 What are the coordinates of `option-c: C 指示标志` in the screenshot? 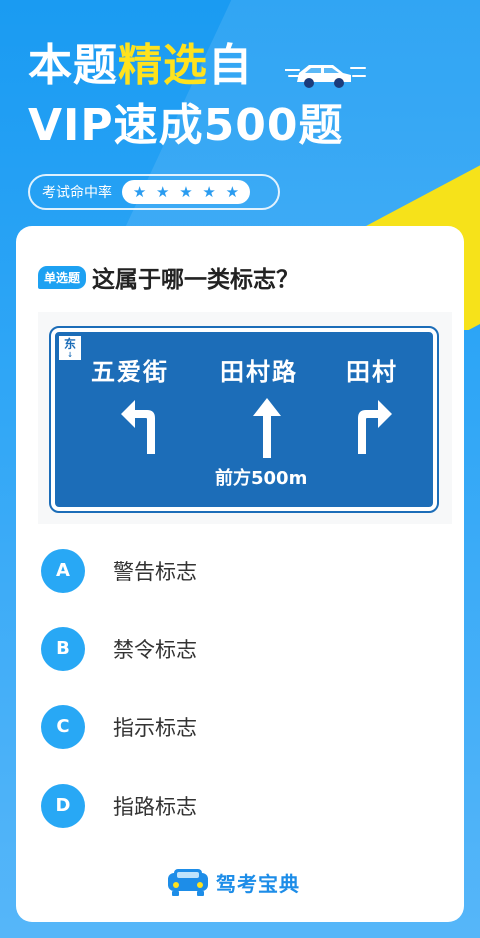 It's located at (119, 727).